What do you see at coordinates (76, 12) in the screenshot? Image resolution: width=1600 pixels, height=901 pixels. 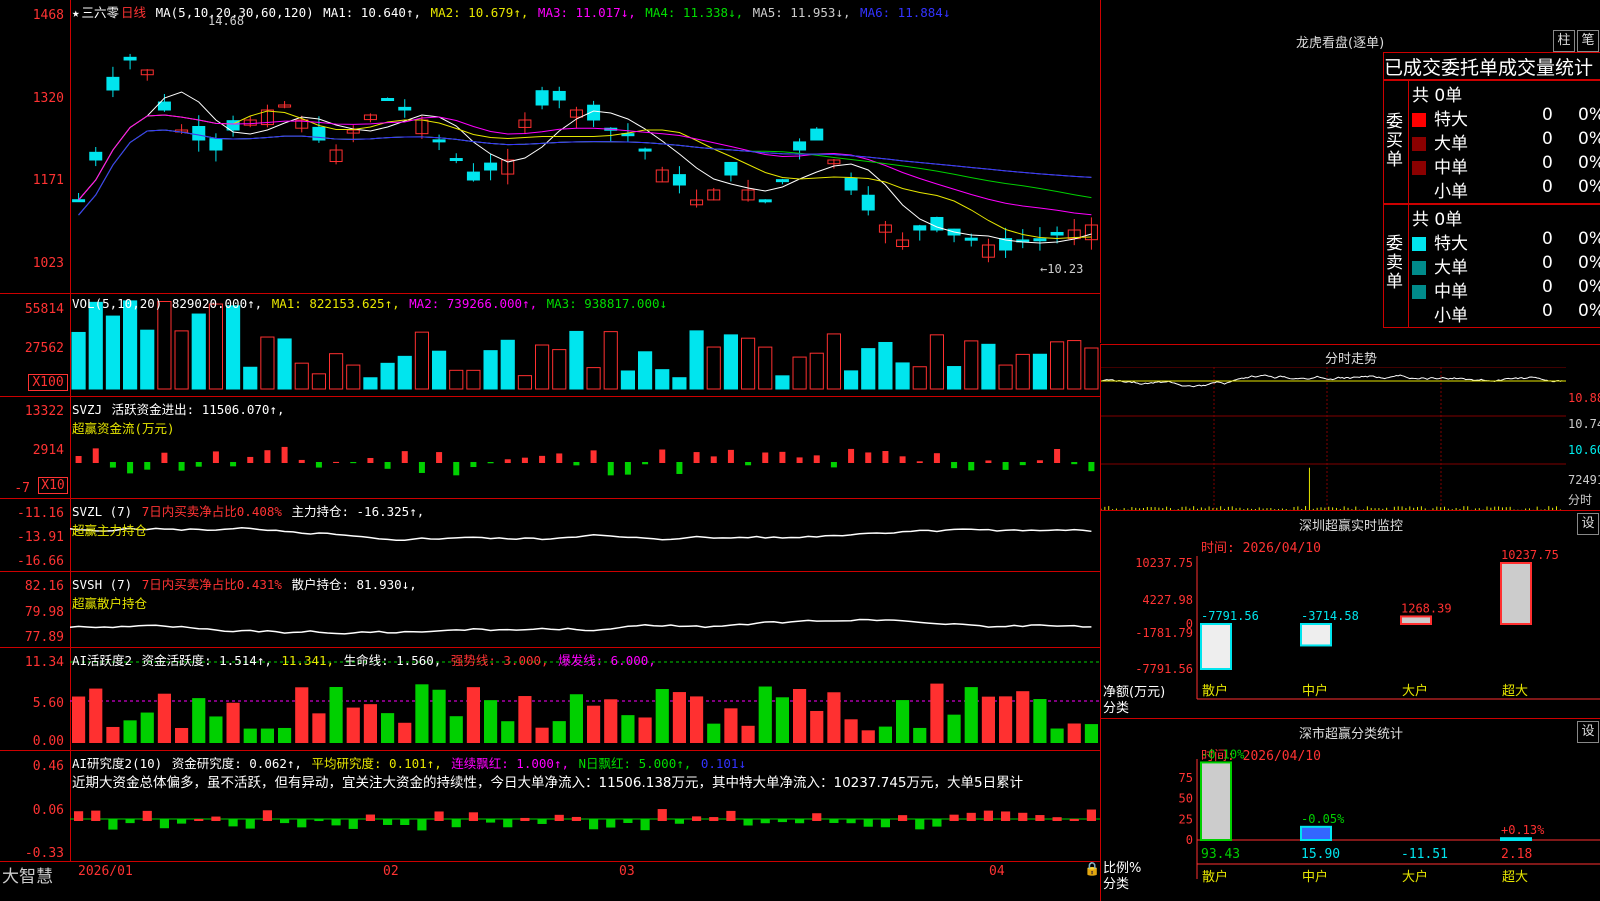 I see `star-icon: ★` at bounding box center [76, 12].